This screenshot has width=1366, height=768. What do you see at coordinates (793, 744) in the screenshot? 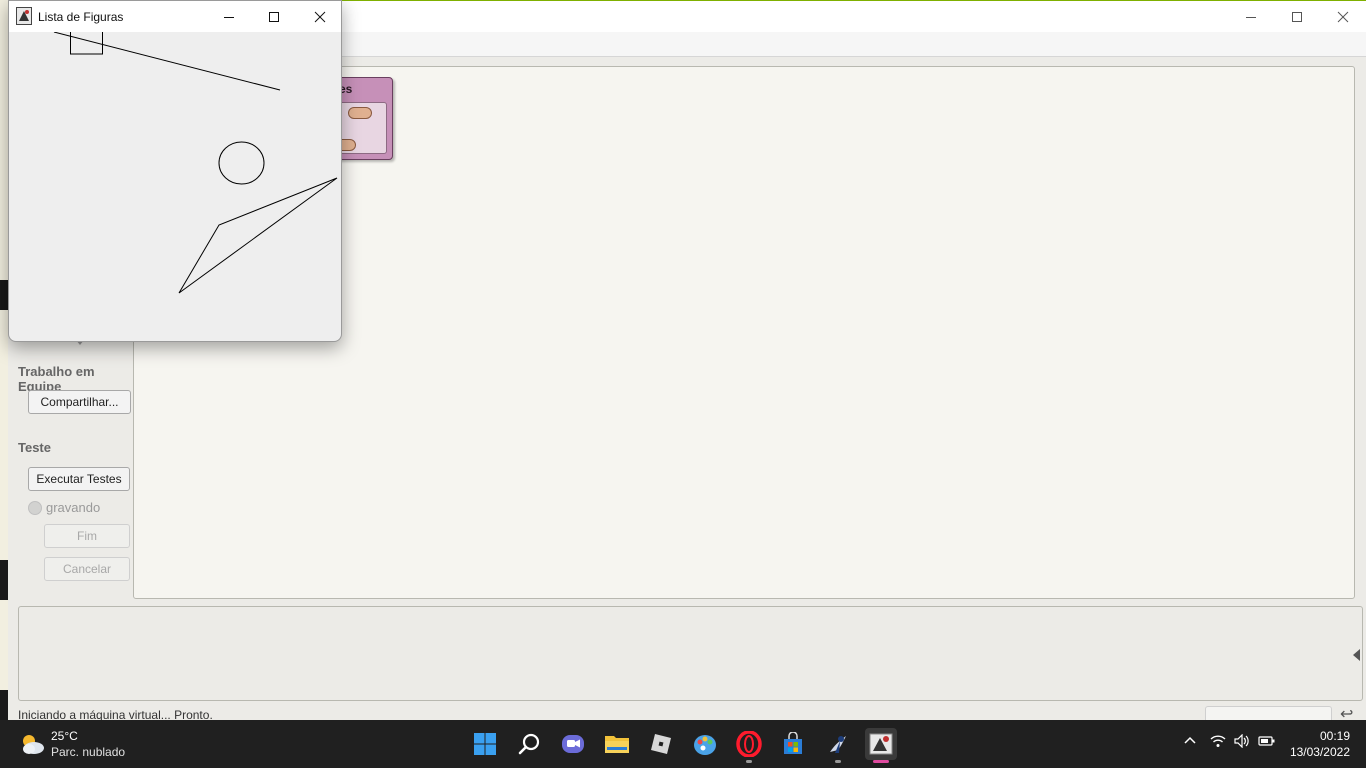
I see `microsoft-store-icon` at bounding box center [793, 744].